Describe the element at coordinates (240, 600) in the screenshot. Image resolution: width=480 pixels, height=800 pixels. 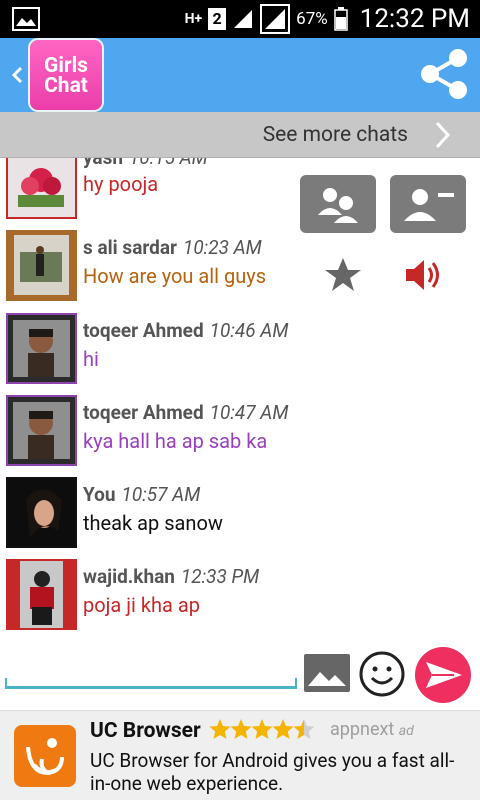
I see `message-row: wajid.khan 12:33 PM poja ji kha ap` at that location.